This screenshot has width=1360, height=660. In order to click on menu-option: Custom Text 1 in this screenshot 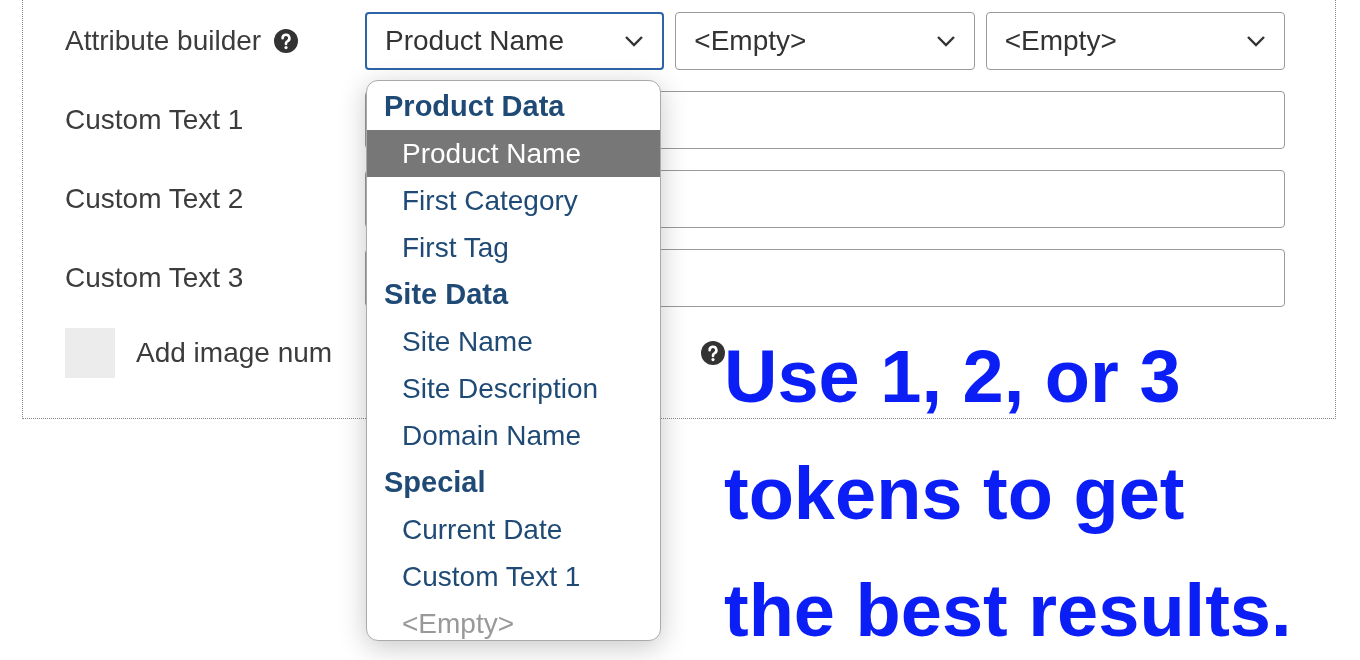, I will do `click(513, 576)`.